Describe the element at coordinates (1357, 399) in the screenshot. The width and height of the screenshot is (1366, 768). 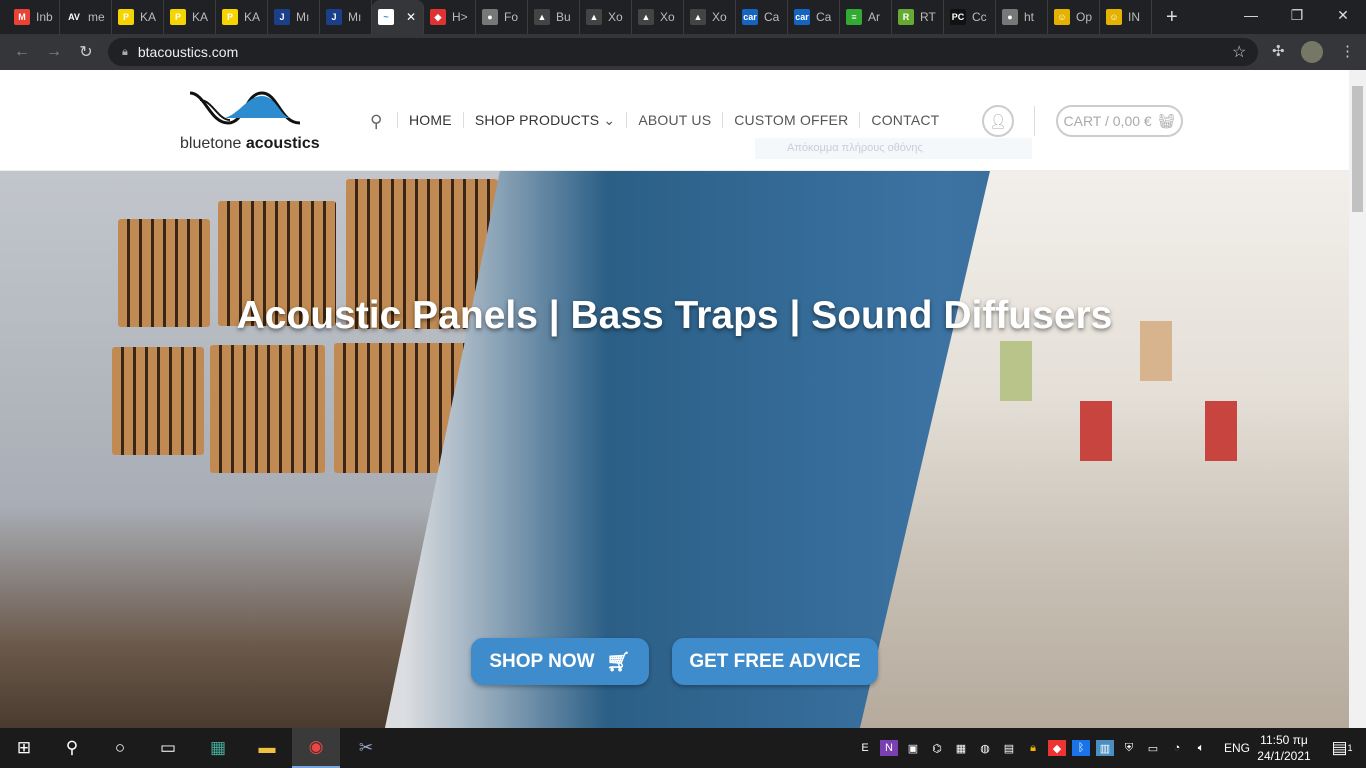
I see `scrollbar` at that location.